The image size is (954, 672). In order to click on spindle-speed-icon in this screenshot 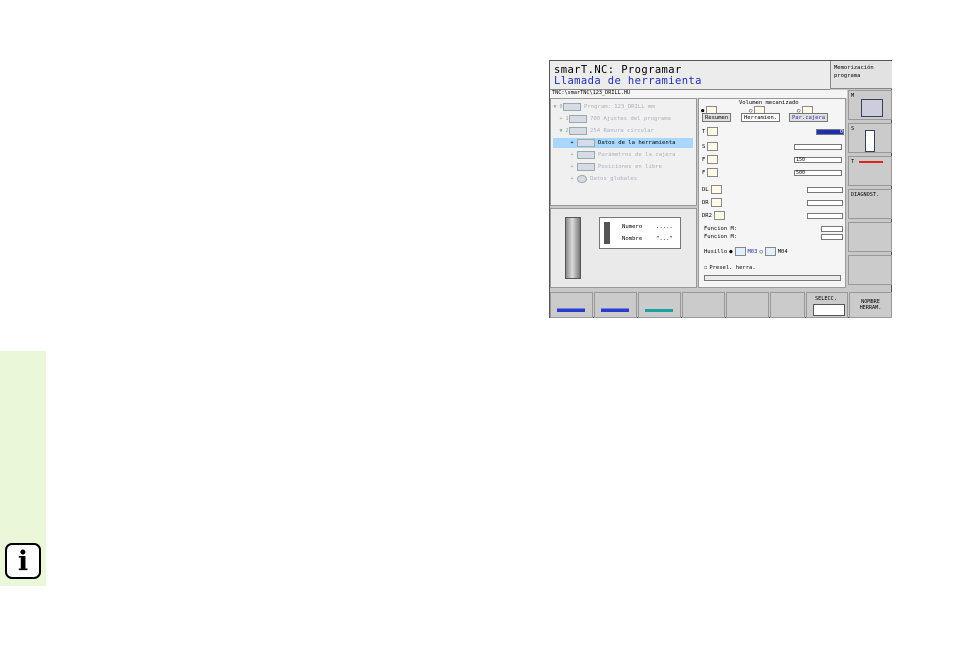, I will do `click(713, 146)`.